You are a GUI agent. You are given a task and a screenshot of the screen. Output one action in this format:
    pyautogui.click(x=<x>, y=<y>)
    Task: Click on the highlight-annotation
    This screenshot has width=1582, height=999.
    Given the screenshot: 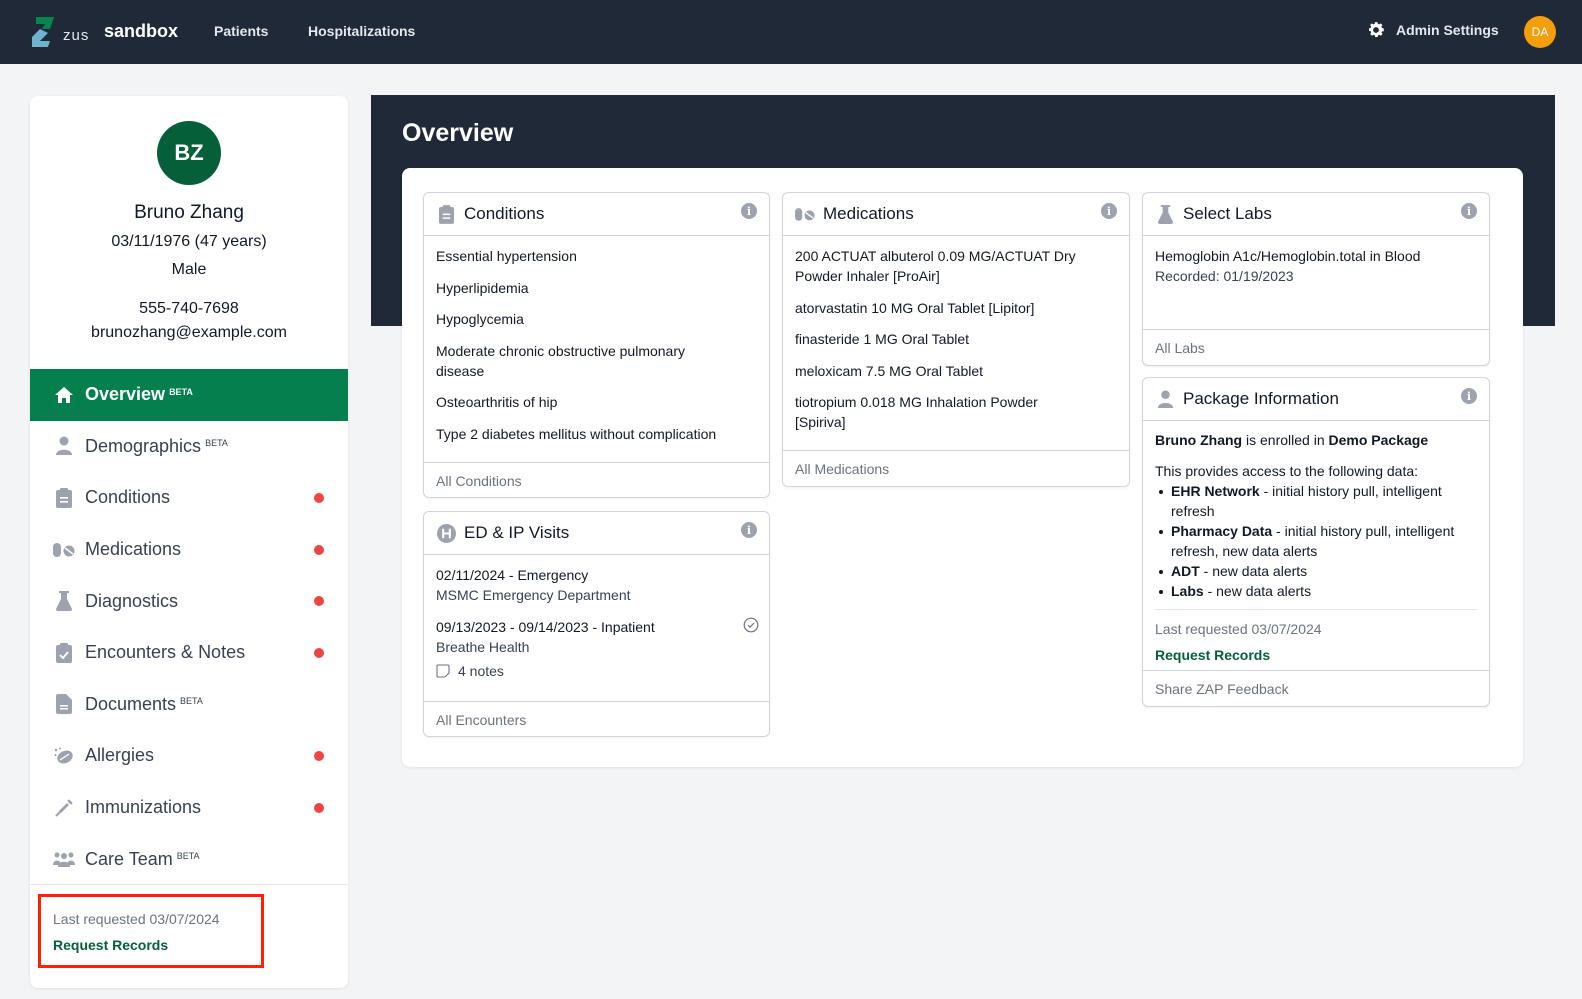 What is the action you would take?
    pyautogui.click(x=151, y=931)
    